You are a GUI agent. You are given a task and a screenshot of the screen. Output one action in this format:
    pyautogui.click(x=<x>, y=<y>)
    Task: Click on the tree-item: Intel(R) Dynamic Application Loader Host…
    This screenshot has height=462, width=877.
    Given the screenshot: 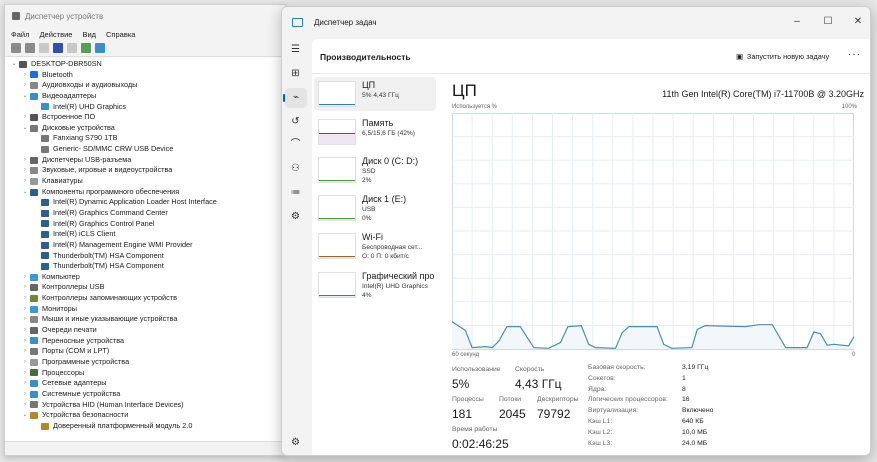 What is the action you would take?
    pyautogui.click(x=145, y=202)
    